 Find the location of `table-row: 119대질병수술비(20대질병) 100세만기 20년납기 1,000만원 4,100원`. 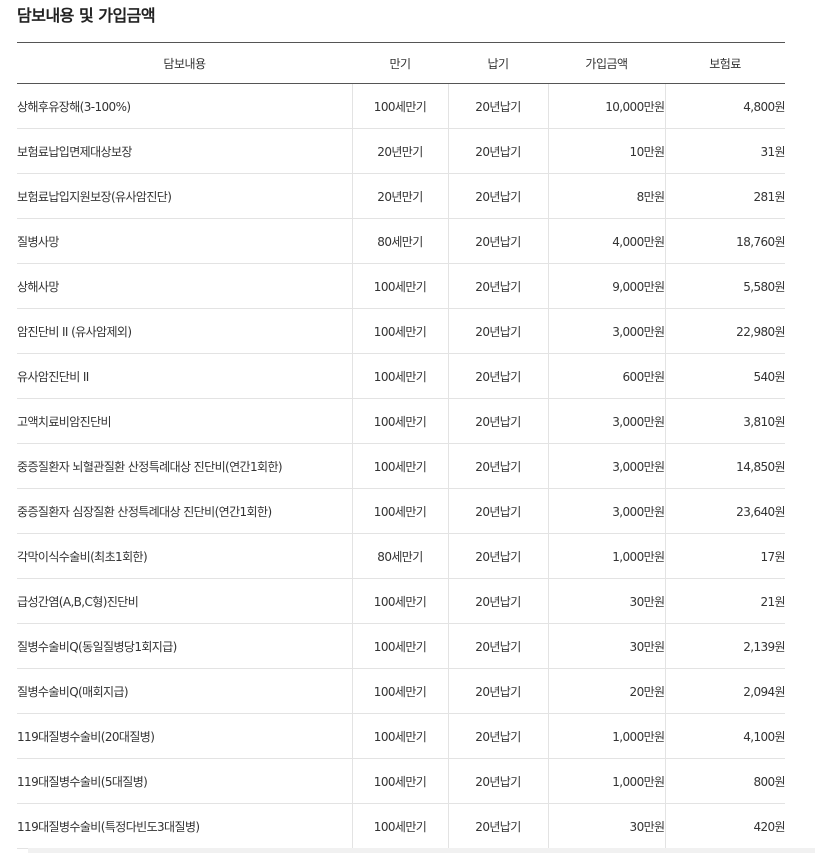

table-row: 119대질병수술비(20대질병) 100세만기 20년납기 1,000만원 4,100원 is located at coordinates (401, 736).